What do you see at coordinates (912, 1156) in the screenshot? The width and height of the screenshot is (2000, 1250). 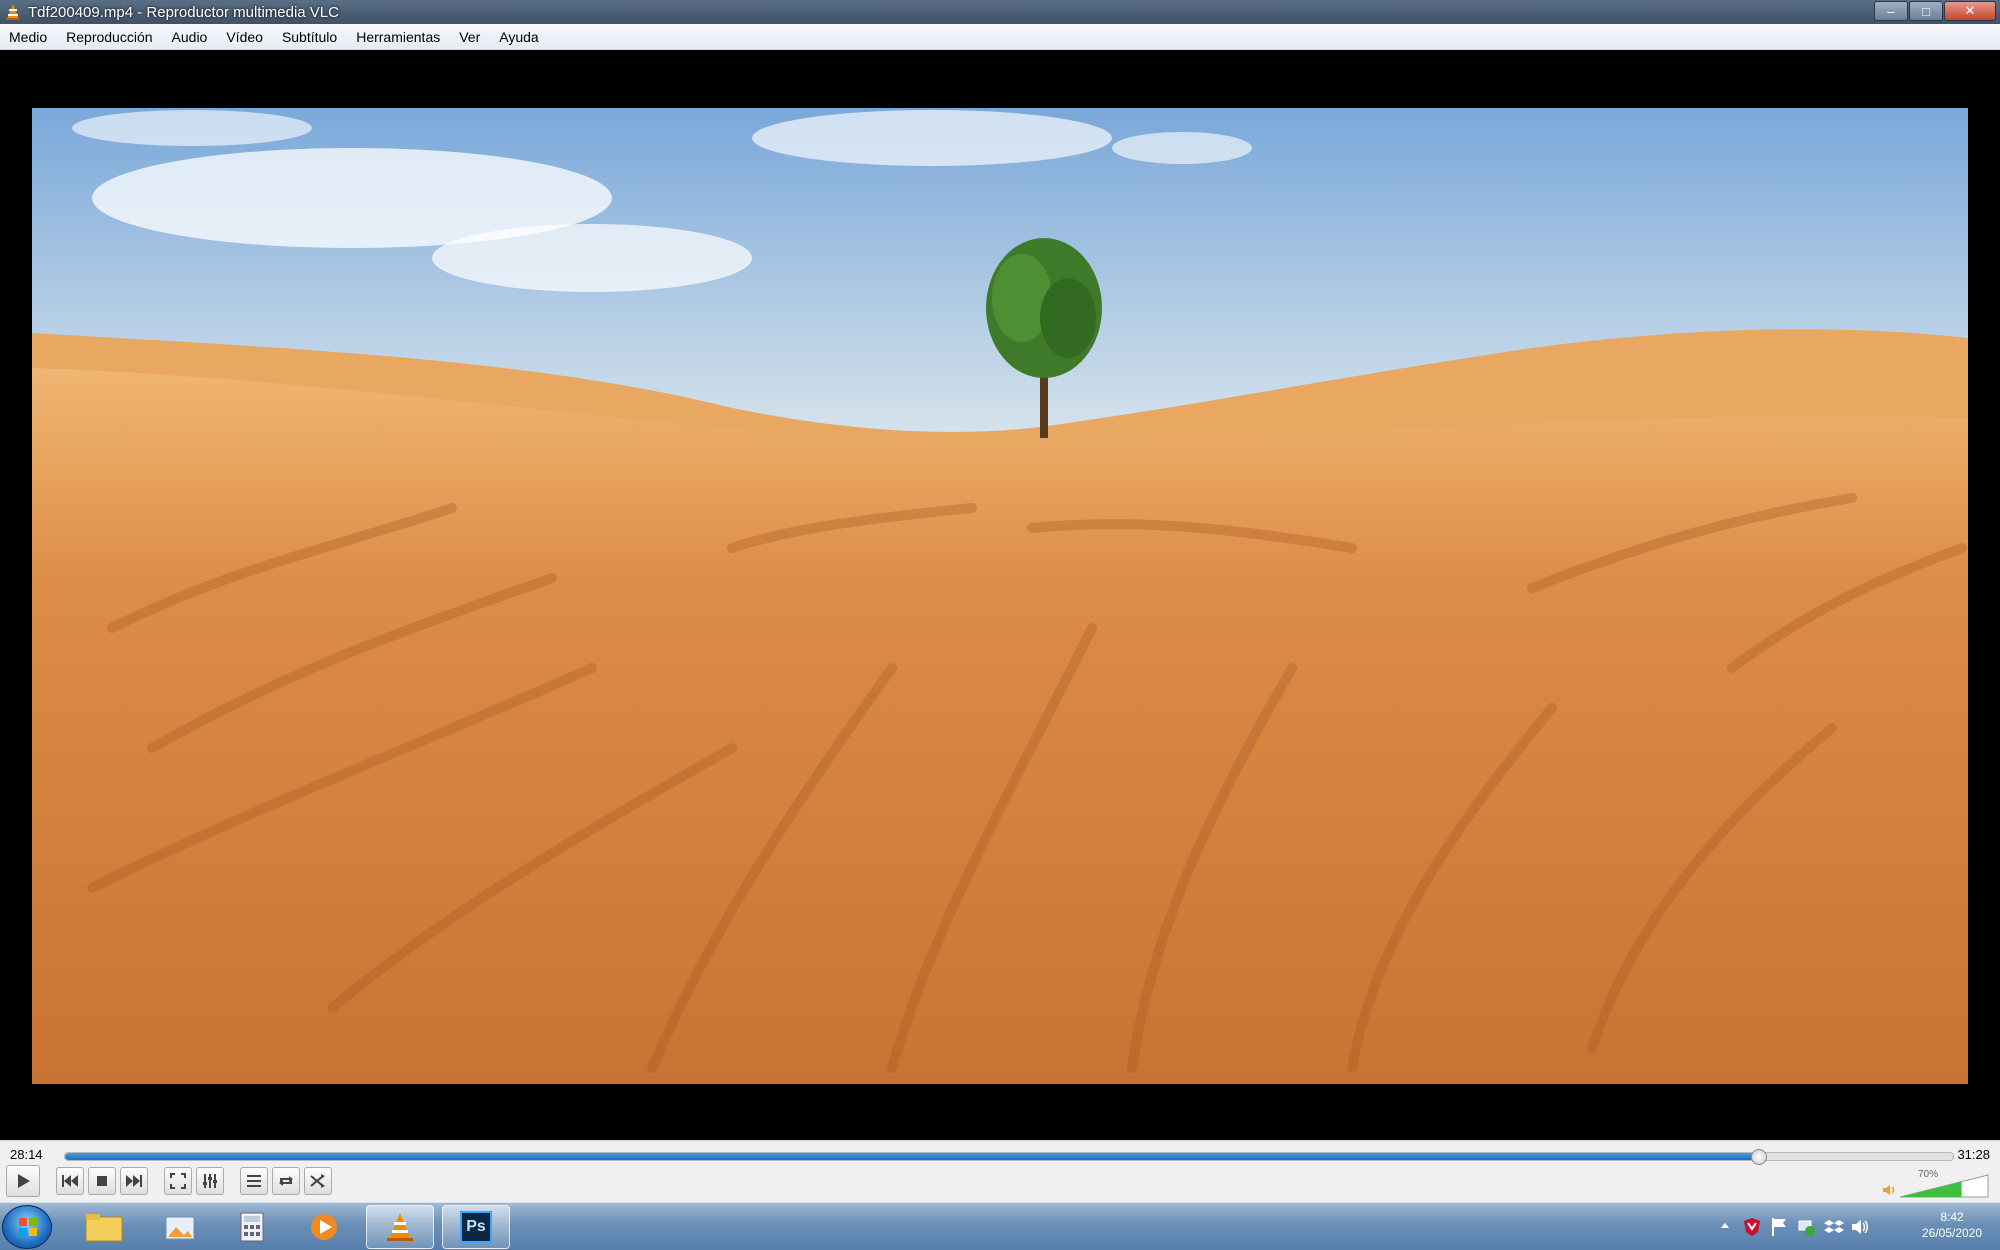 I see `seek-bar-fill` at bounding box center [912, 1156].